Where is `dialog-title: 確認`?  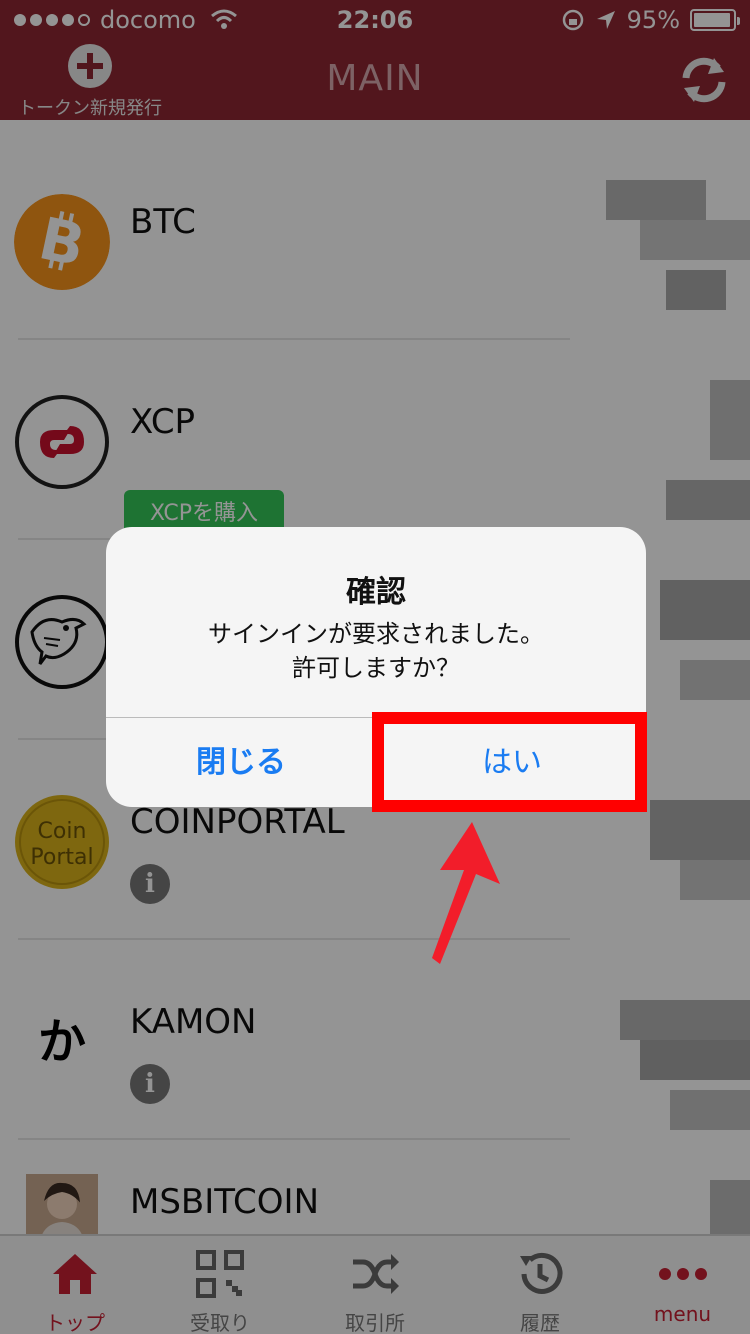 dialog-title: 確認 is located at coordinates (376, 592).